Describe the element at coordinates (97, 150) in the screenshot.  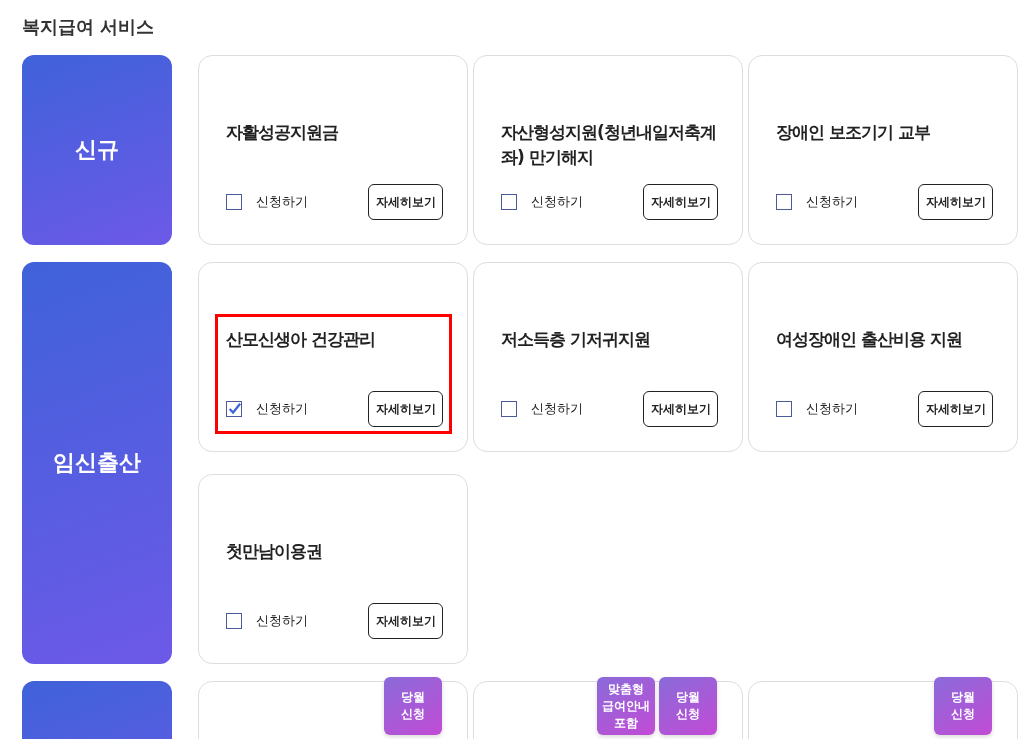
I see `category-label: 신규` at that location.